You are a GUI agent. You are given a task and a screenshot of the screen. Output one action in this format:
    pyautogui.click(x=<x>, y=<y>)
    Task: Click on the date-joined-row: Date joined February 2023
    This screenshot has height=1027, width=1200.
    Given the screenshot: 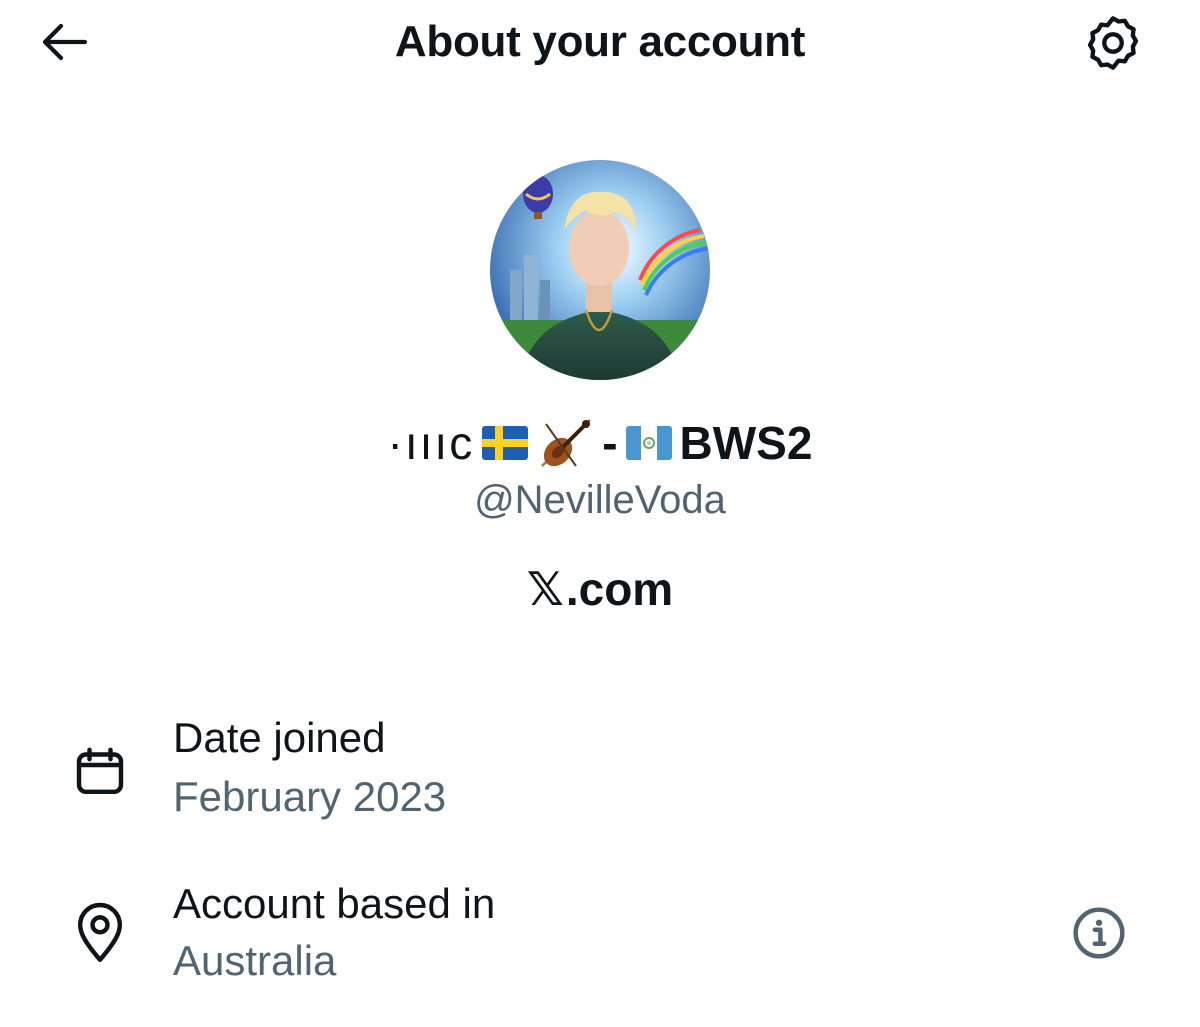 What is the action you would take?
    pyautogui.click(x=600, y=772)
    